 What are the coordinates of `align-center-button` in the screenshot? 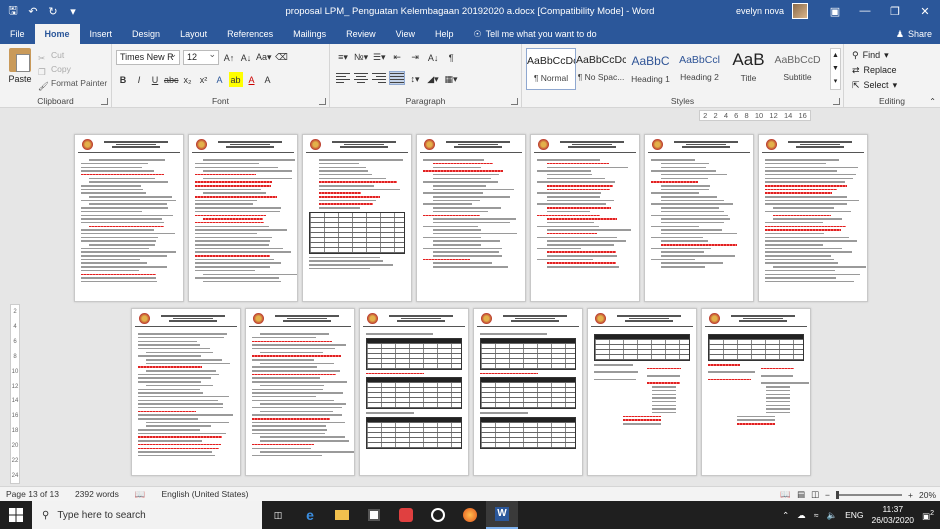 It's located at (361, 78).